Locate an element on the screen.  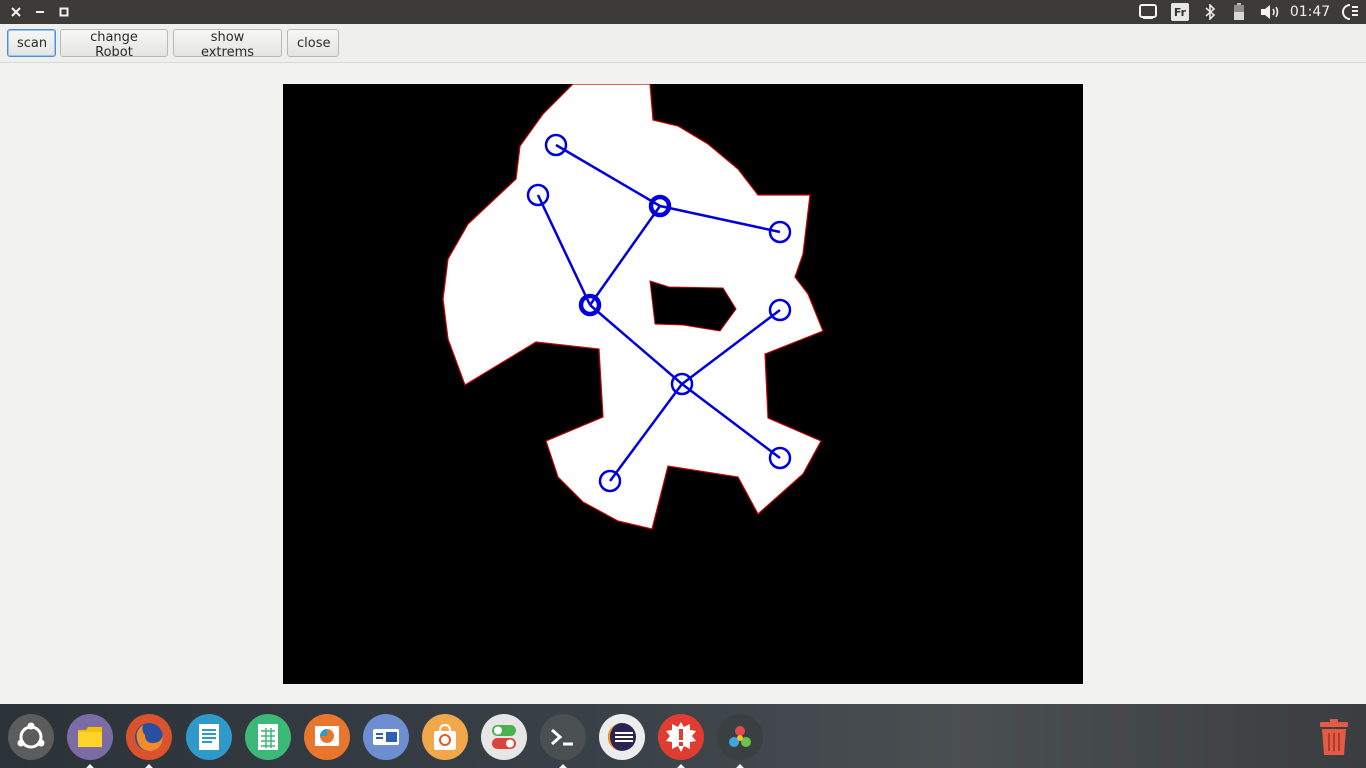
toolbar: scan change Robot show extrems close is located at coordinates (683, 43).